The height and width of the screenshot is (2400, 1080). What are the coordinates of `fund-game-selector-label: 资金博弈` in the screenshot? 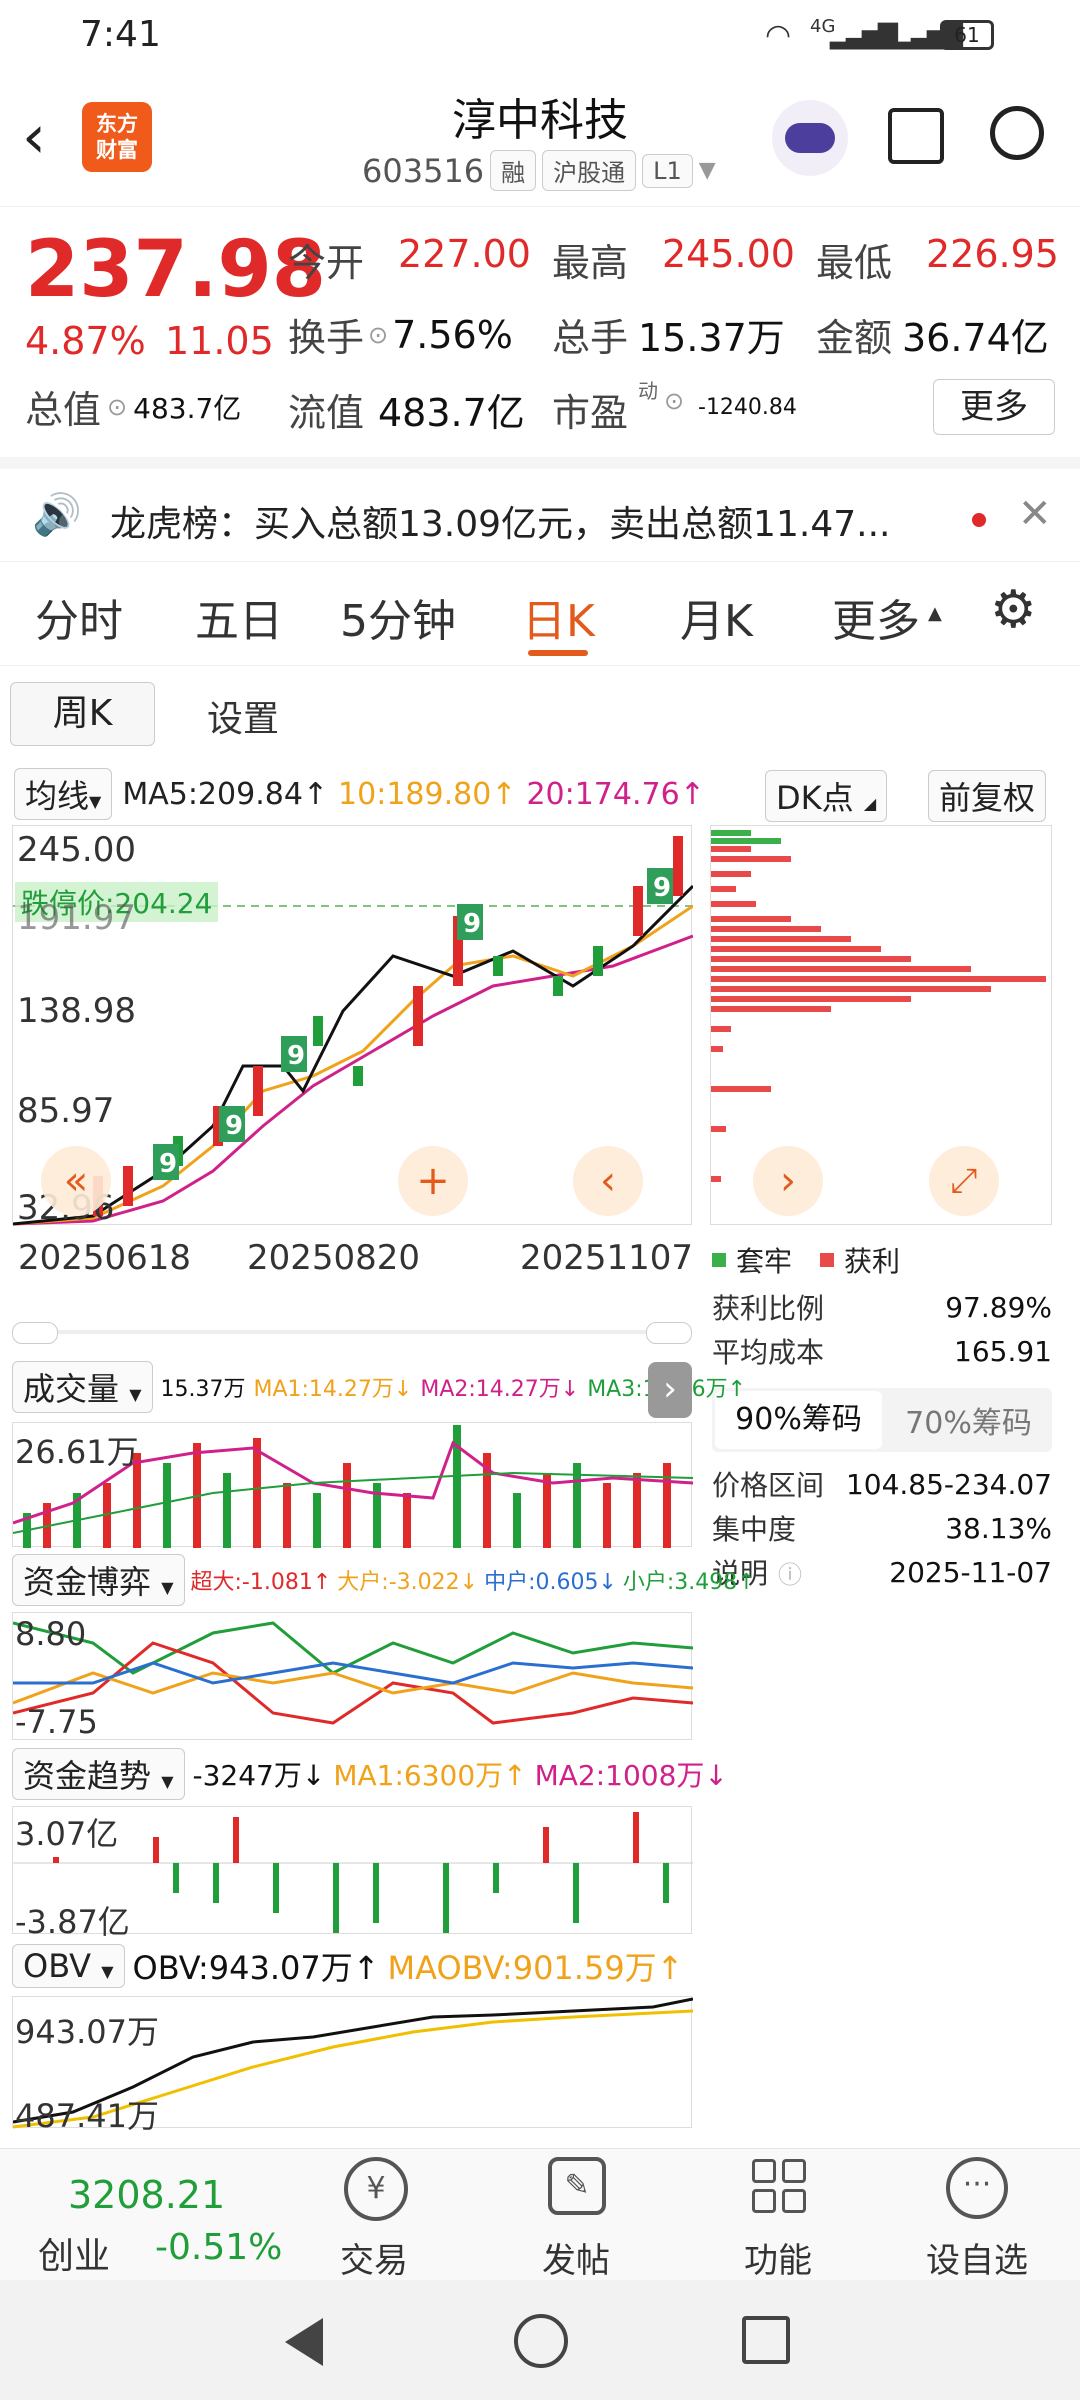 It's located at (87, 1582).